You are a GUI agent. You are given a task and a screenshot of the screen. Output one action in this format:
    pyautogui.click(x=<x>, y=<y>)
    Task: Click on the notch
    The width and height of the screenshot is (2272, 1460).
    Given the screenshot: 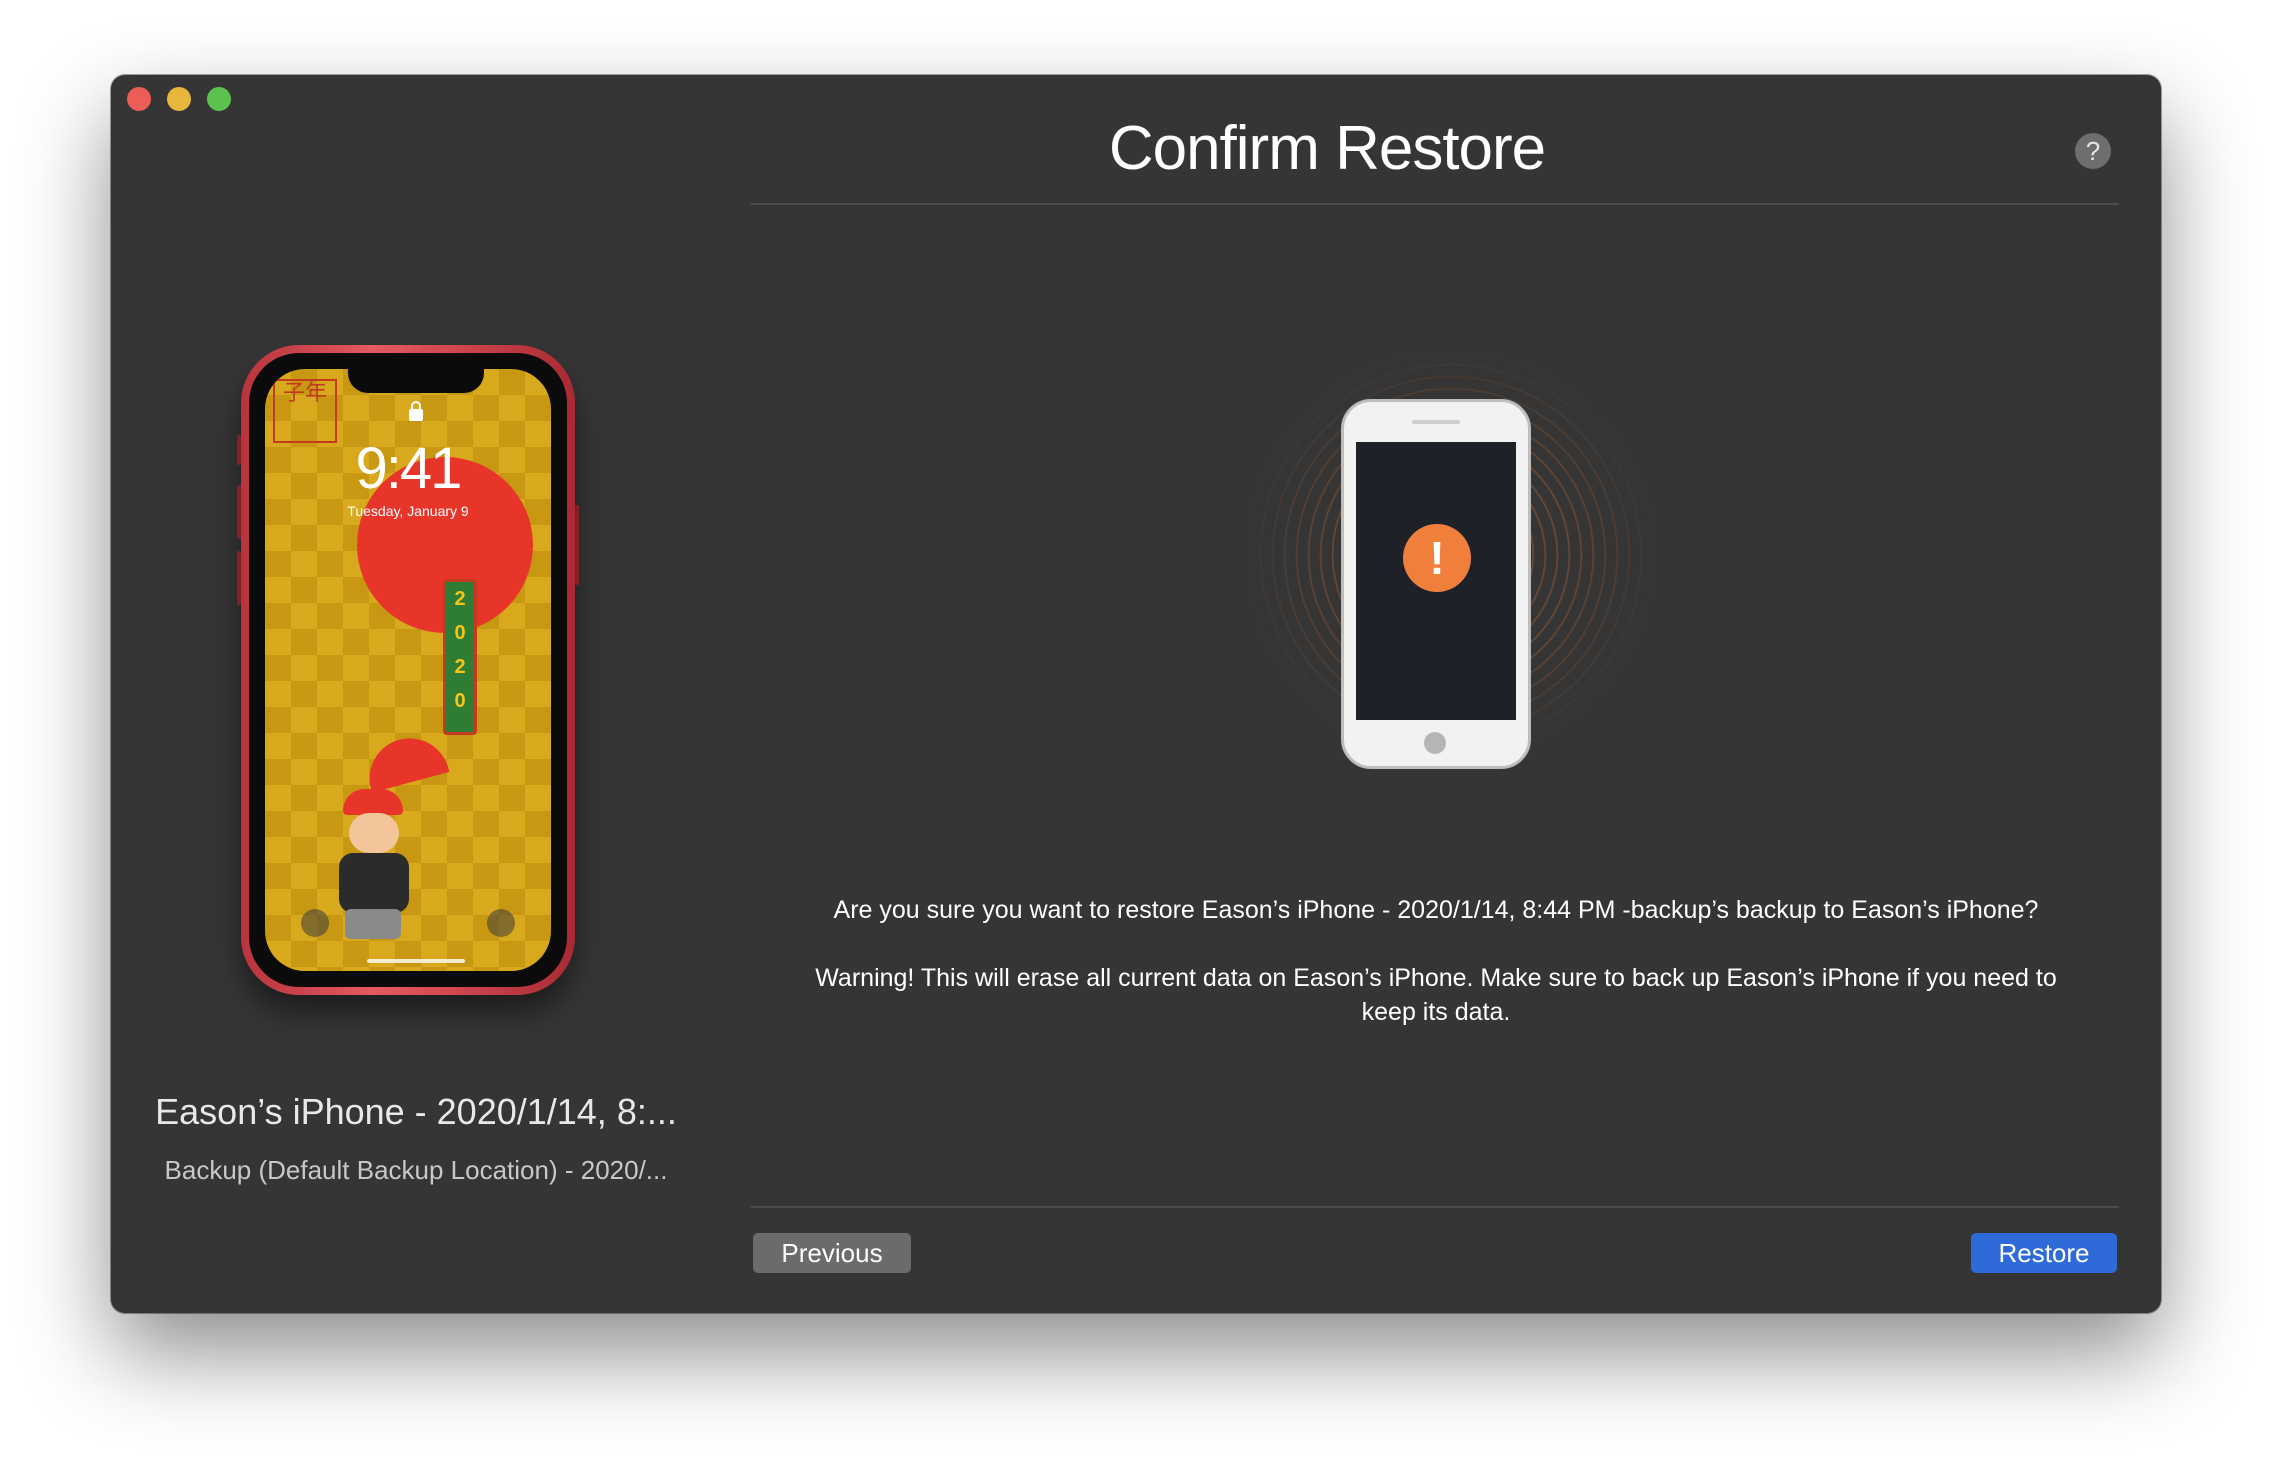 What is the action you would take?
    pyautogui.click(x=416, y=381)
    